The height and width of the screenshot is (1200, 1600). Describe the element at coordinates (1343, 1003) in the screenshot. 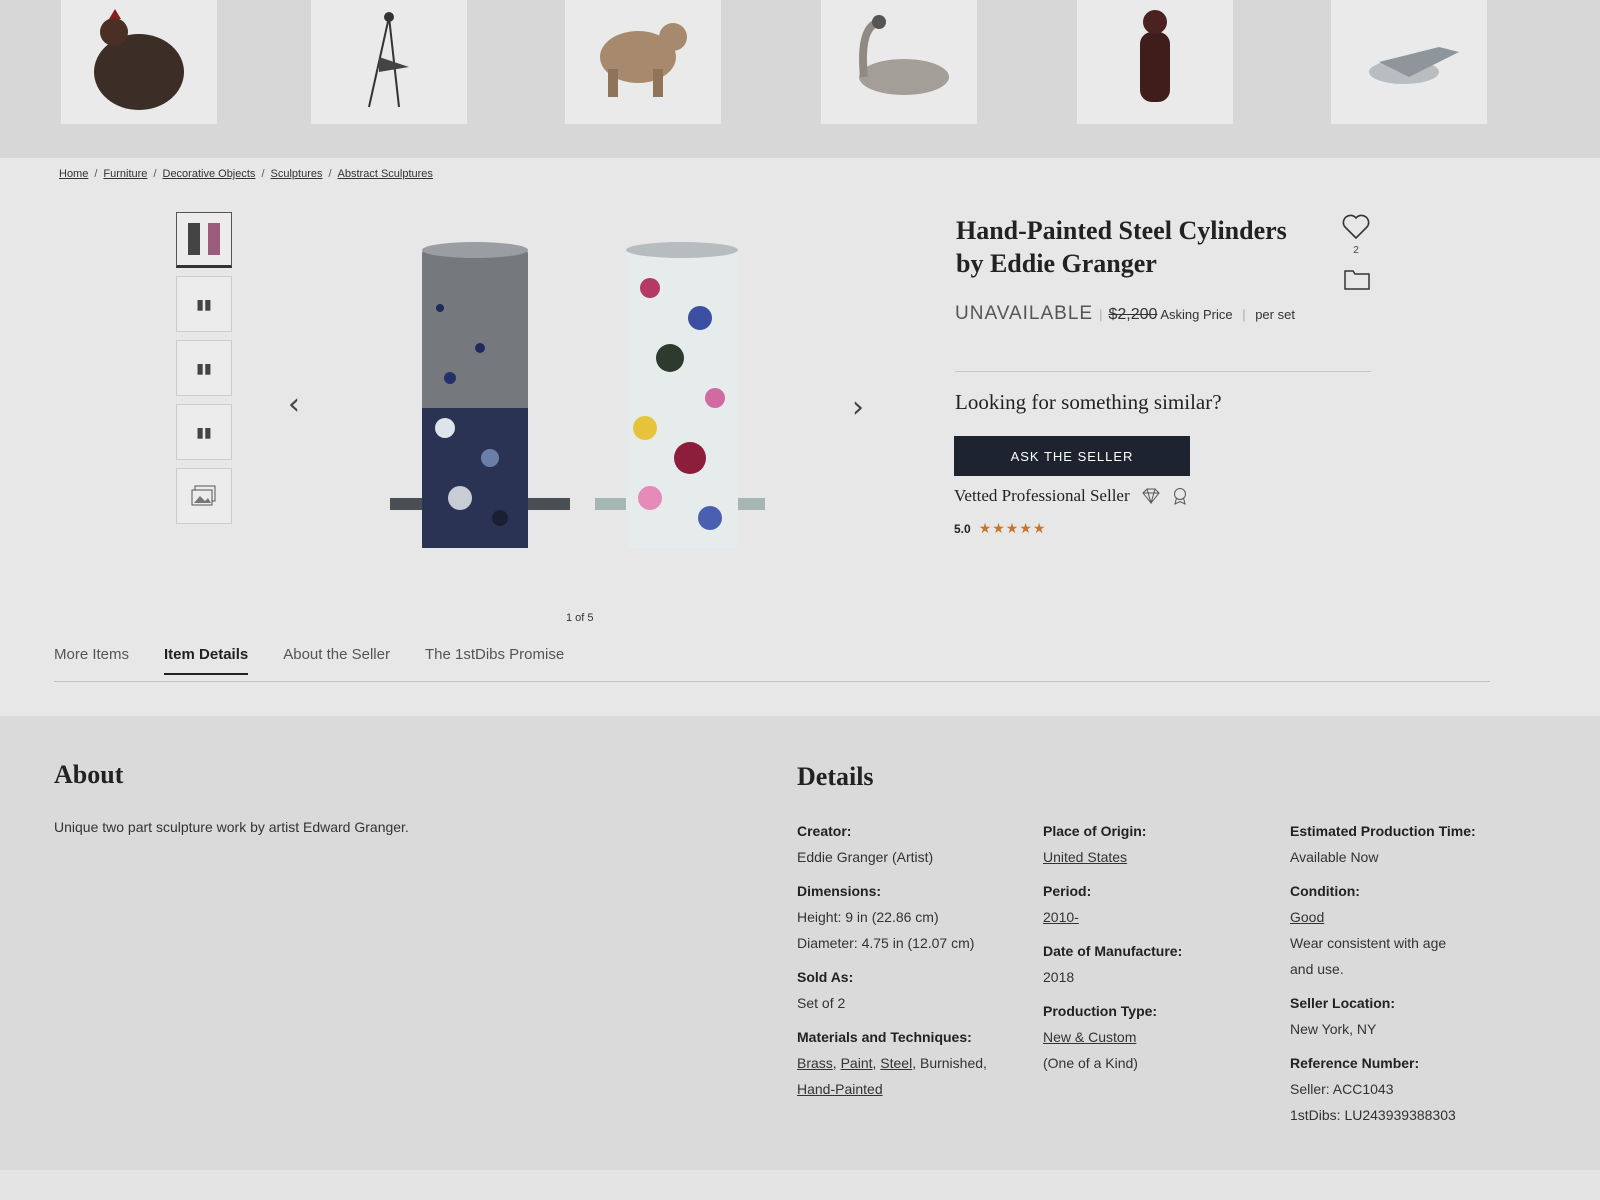

I see `seller-location-label: Seller Location:` at that location.